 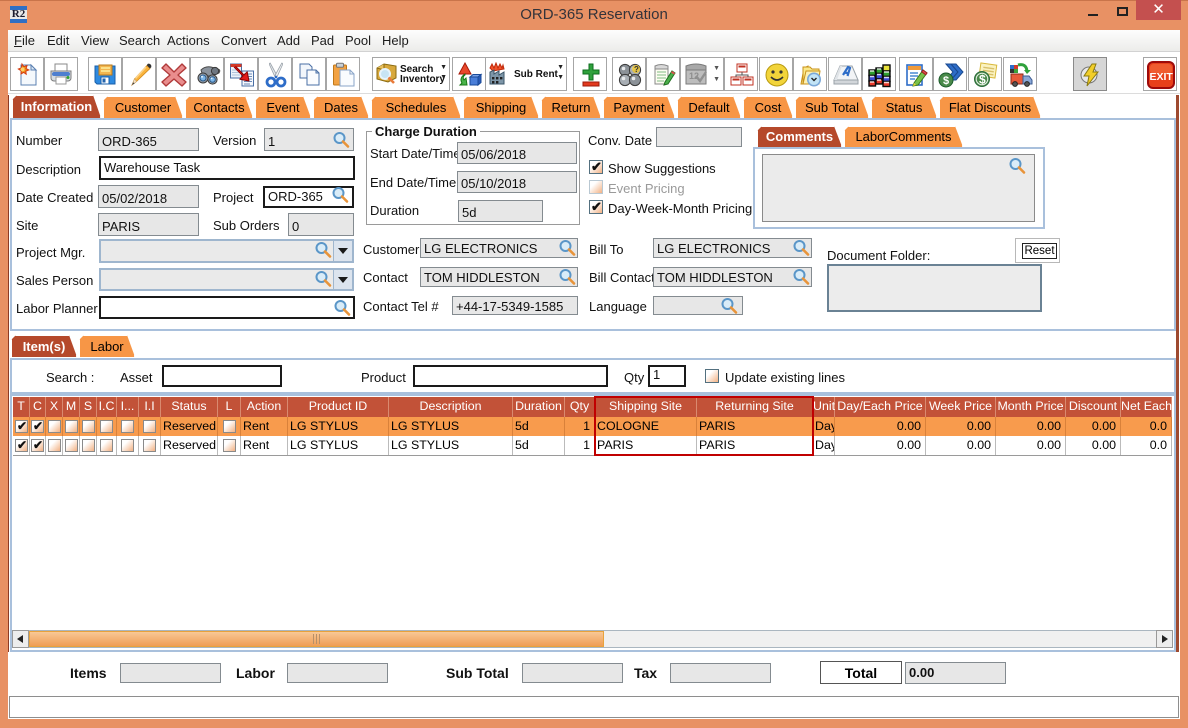 What do you see at coordinates (1162, 77) in the screenshot?
I see `svg-text: EXIT` at bounding box center [1162, 77].